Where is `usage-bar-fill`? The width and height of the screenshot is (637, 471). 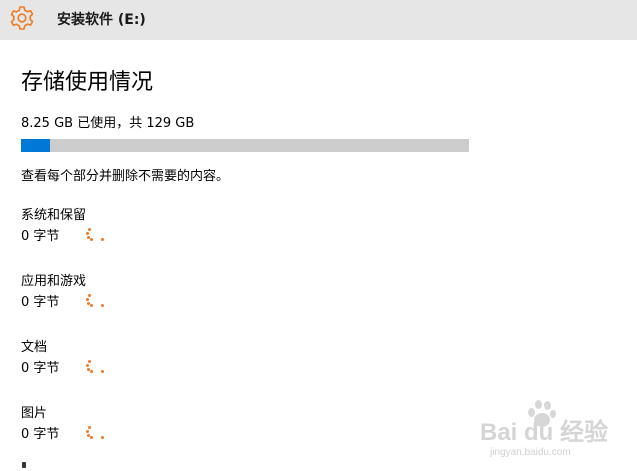
usage-bar-fill is located at coordinates (35, 145).